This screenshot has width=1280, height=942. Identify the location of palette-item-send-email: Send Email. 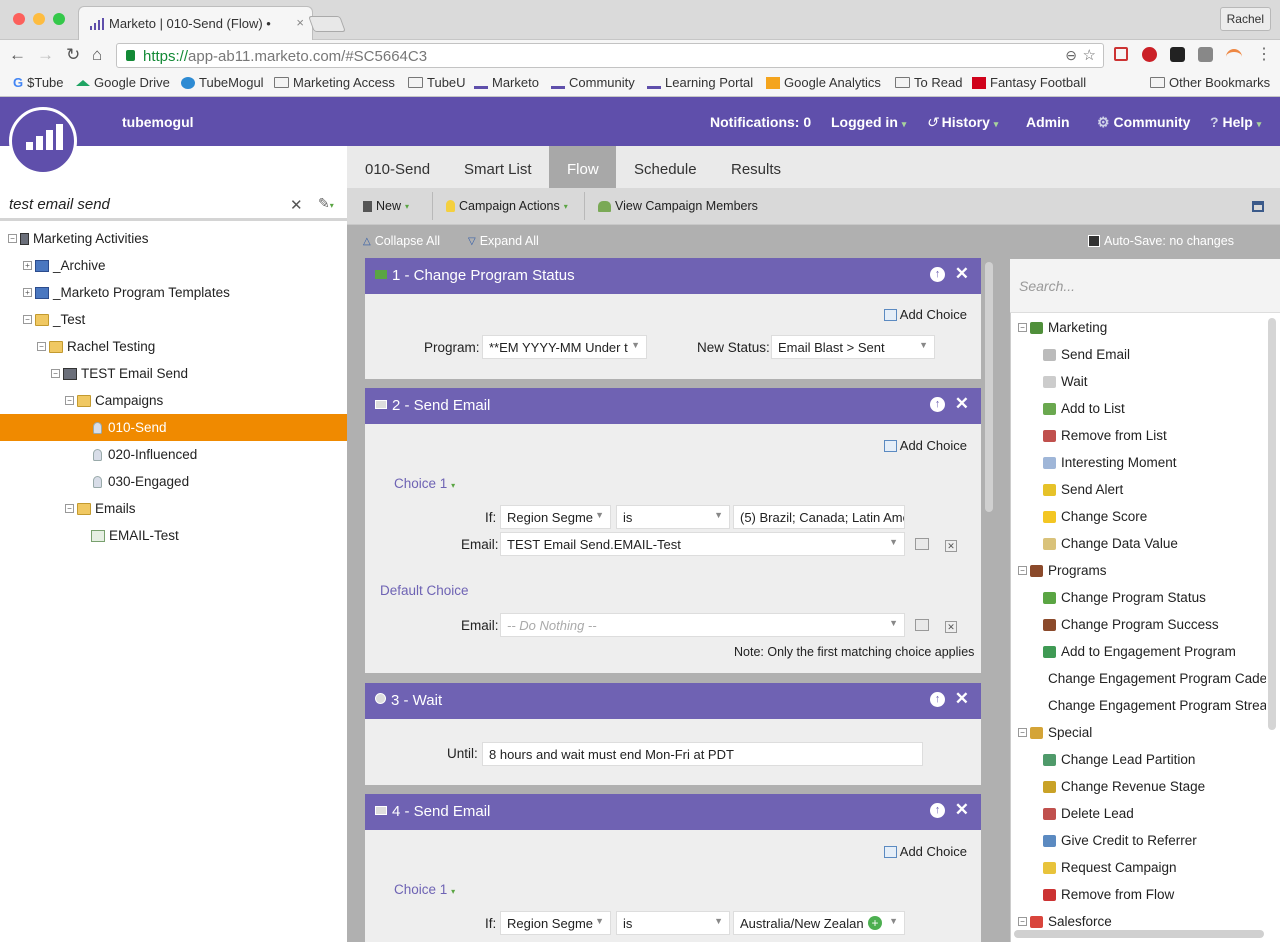
(1154, 354).